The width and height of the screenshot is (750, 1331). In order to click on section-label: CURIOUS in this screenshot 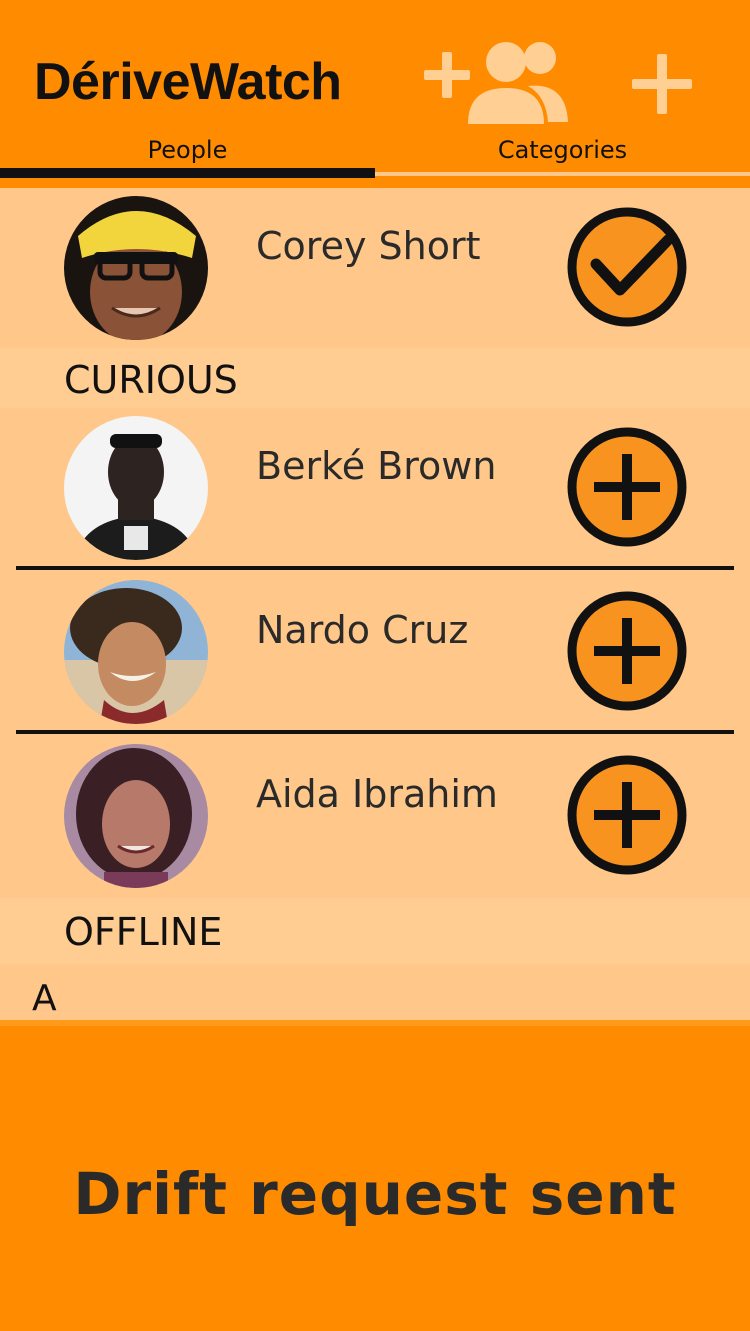, I will do `click(151, 380)`.